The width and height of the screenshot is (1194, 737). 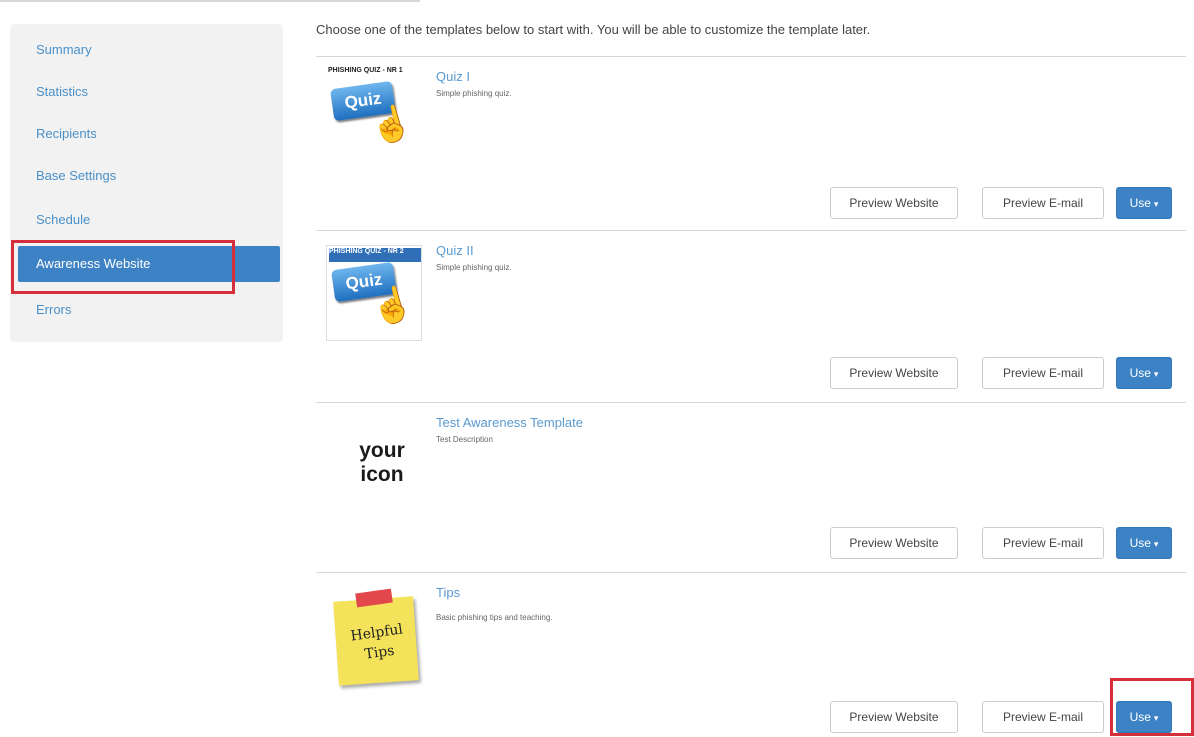 I want to click on template-title: Test Awareness Template, so click(x=509, y=422).